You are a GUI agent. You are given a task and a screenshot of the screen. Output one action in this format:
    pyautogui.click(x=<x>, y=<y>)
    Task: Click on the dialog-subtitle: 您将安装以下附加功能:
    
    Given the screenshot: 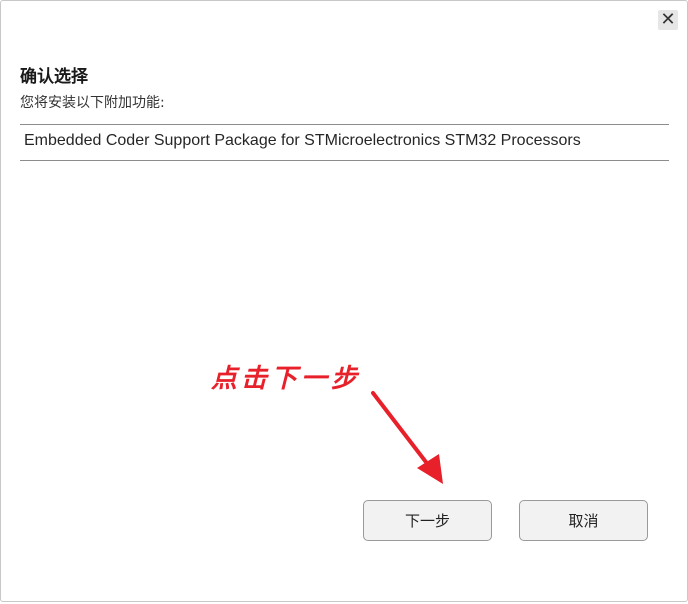 What is the action you would take?
    pyautogui.click(x=92, y=103)
    